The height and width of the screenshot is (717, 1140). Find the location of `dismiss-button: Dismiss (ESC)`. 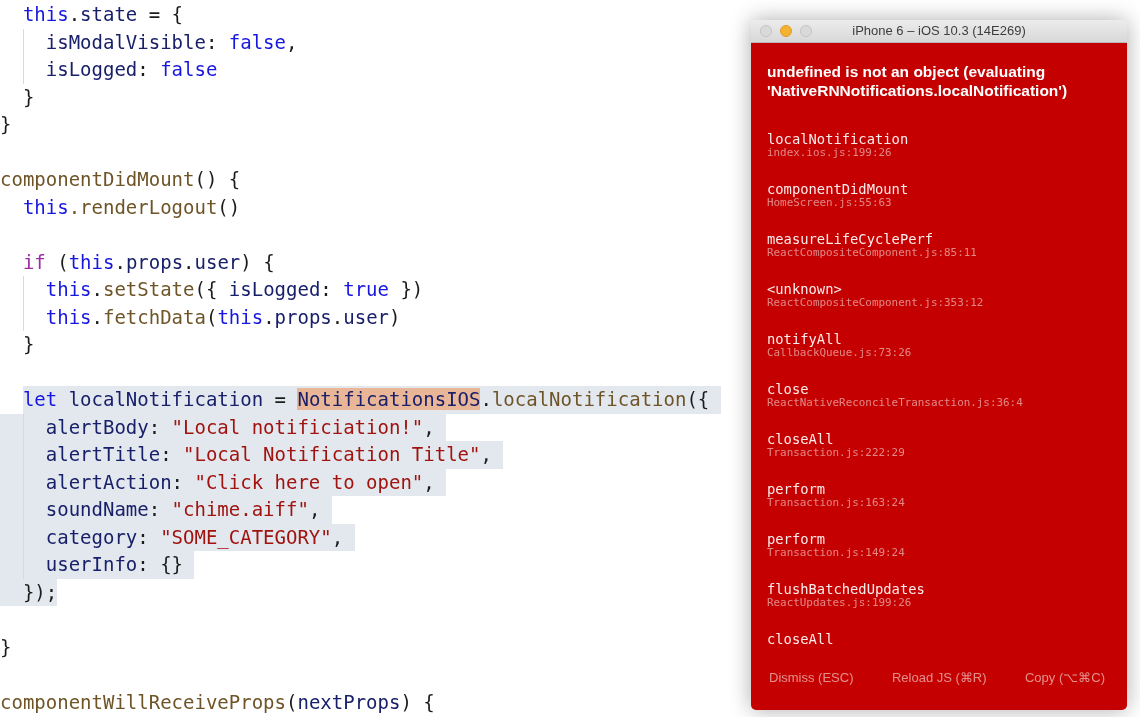

dismiss-button: Dismiss (ESC) is located at coordinates (811, 678).